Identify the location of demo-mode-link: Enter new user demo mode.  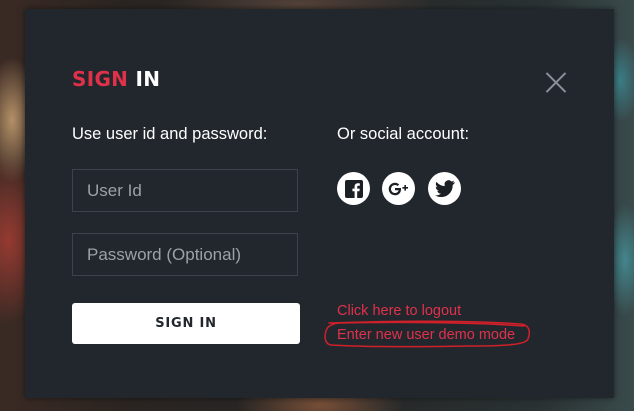
(426, 335).